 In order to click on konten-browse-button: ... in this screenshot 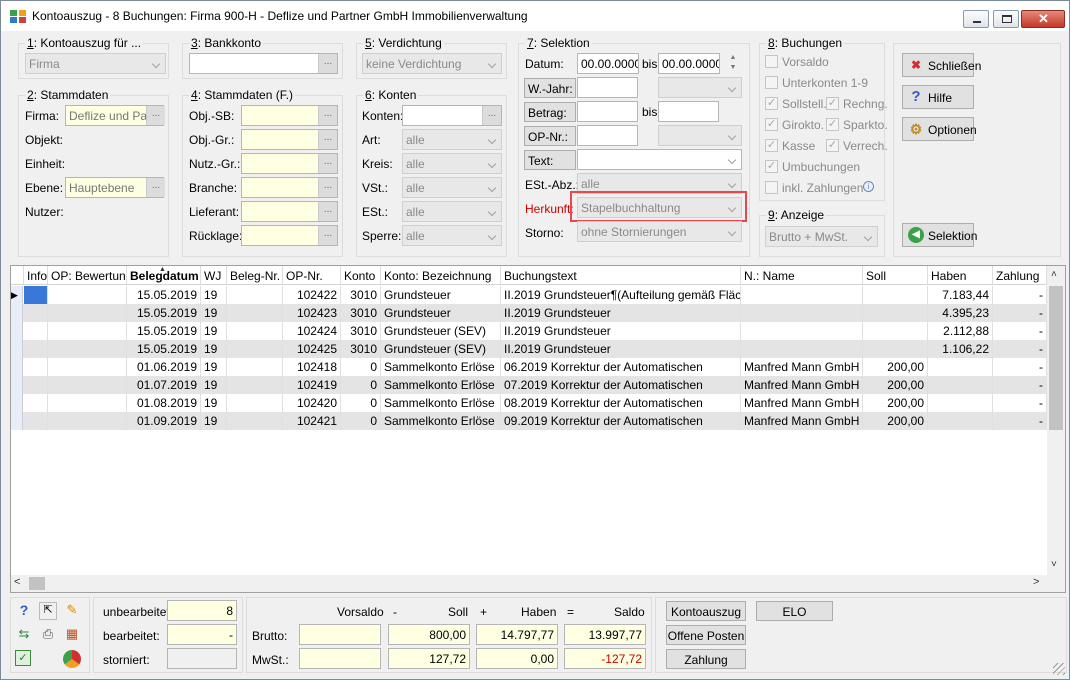, I will do `click(491, 115)`.